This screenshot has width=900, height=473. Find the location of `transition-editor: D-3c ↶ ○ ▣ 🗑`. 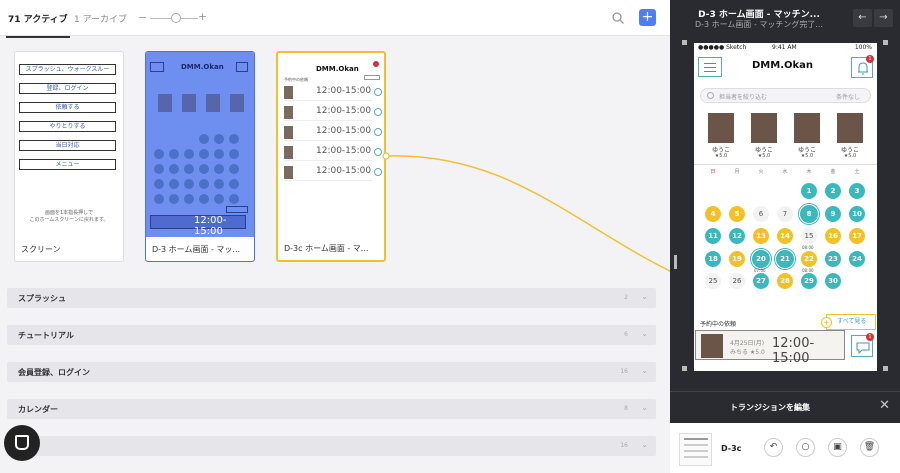

transition-editor: D-3c ↶ ○ ▣ 🗑 is located at coordinates (785, 448).